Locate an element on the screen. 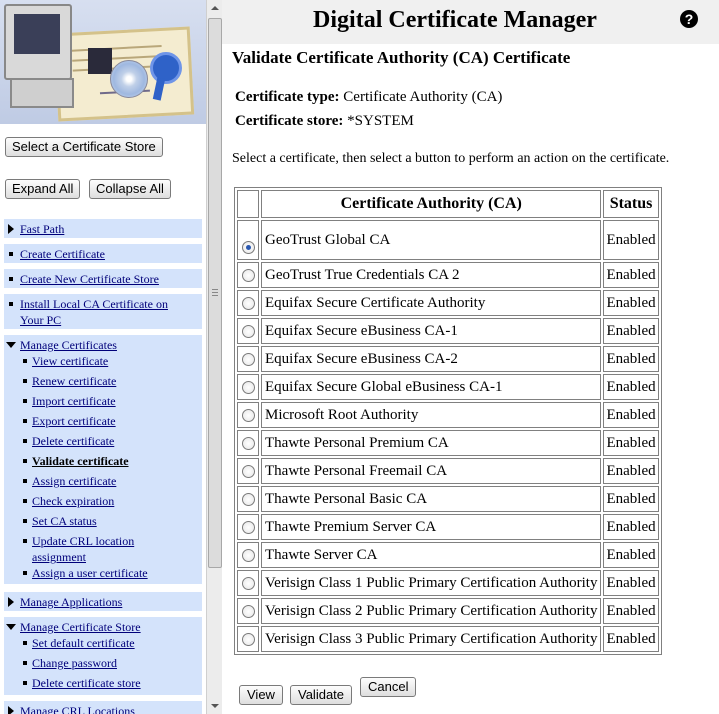  nav-delete-certificate-link: Delete certificate is located at coordinates (103, 441).